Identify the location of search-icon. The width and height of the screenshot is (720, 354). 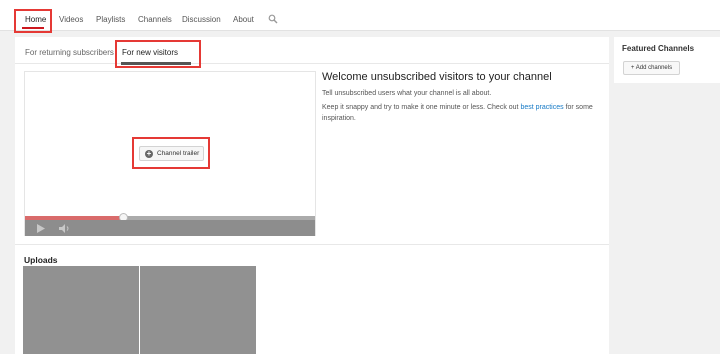
(273, 19).